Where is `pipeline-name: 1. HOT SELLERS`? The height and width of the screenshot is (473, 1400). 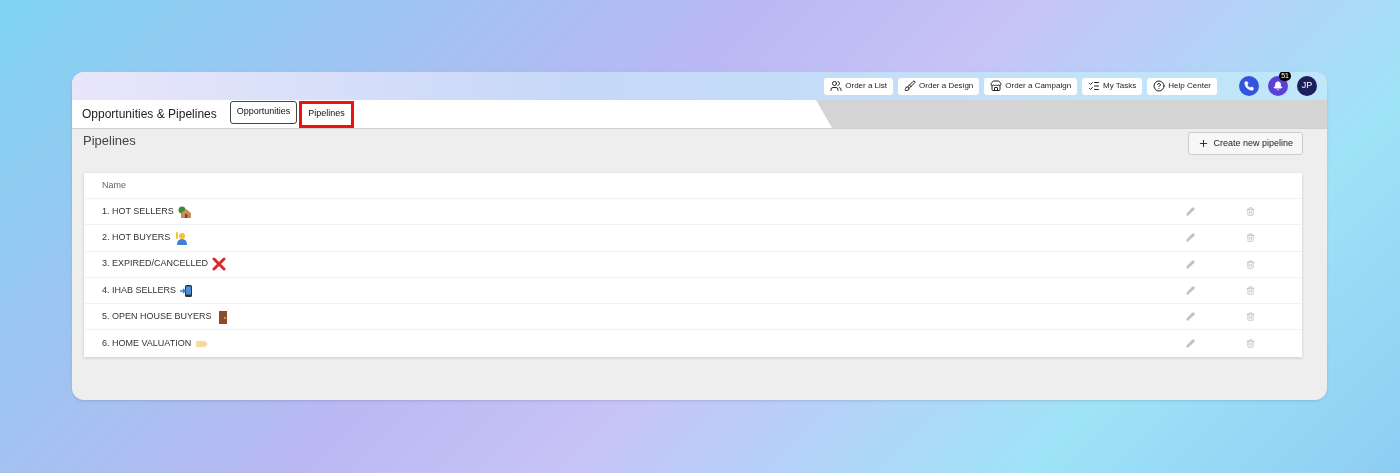
pipeline-name: 1. HOT SELLERS is located at coordinates (138, 211).